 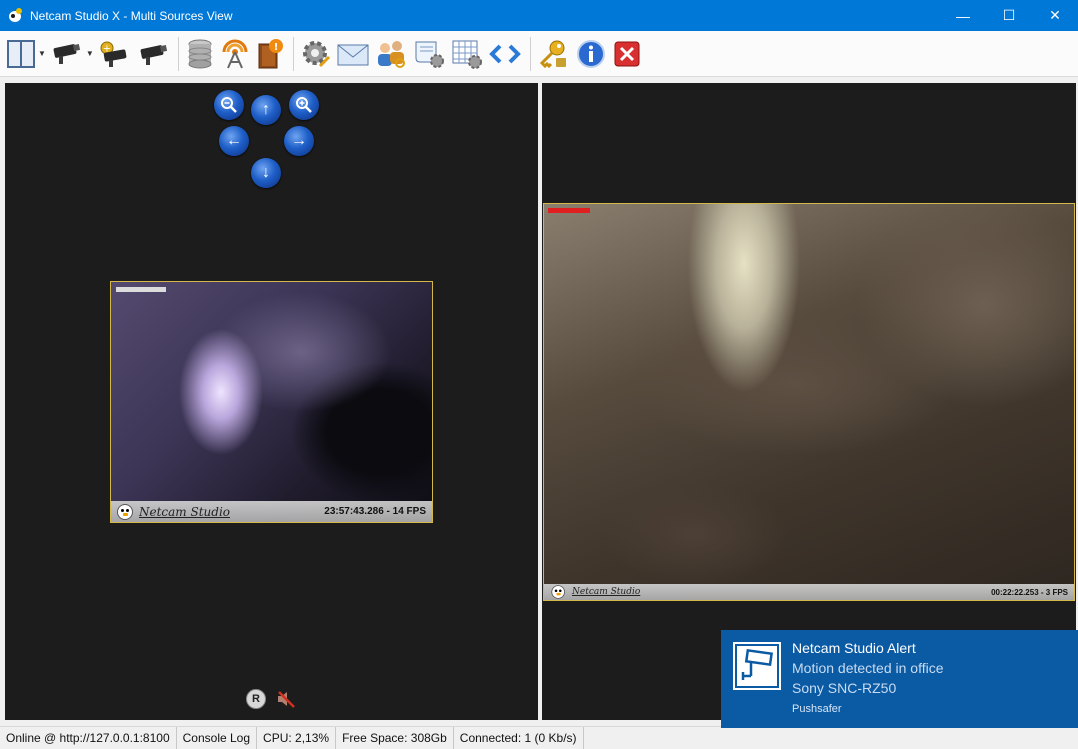 What do you see at coordinates (266, 110) in the screenshot?
I see `ptz-up-button: ↑` at bounding box center [266, 110].